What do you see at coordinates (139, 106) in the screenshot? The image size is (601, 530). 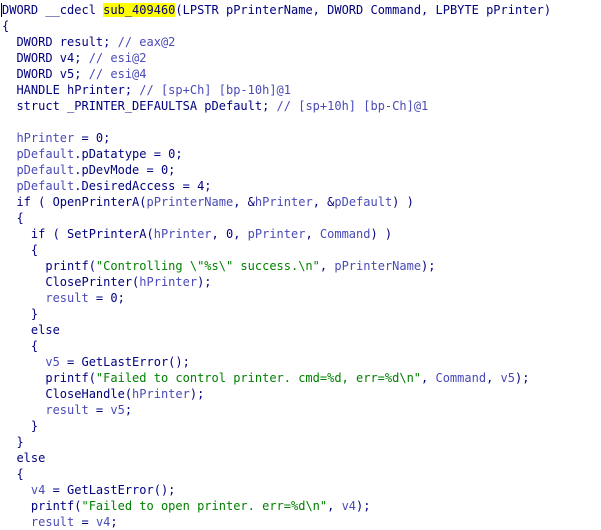 I see `code-token: struct _PRINTER_DEFAULTSA pDefault;` at bounding box center [139, 106].